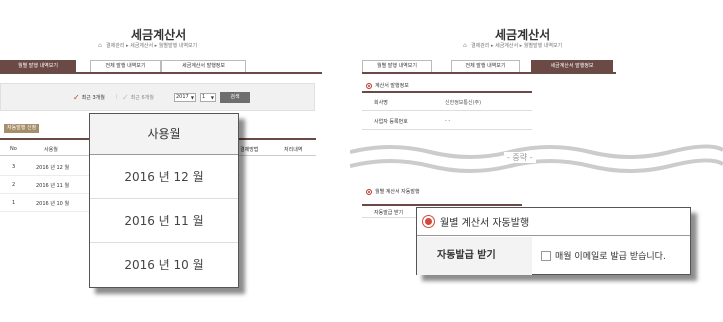  What do you see at coordinates (14, 185) in the screenshot?
I see `row-no: 2` at bounding box center [14, 185].